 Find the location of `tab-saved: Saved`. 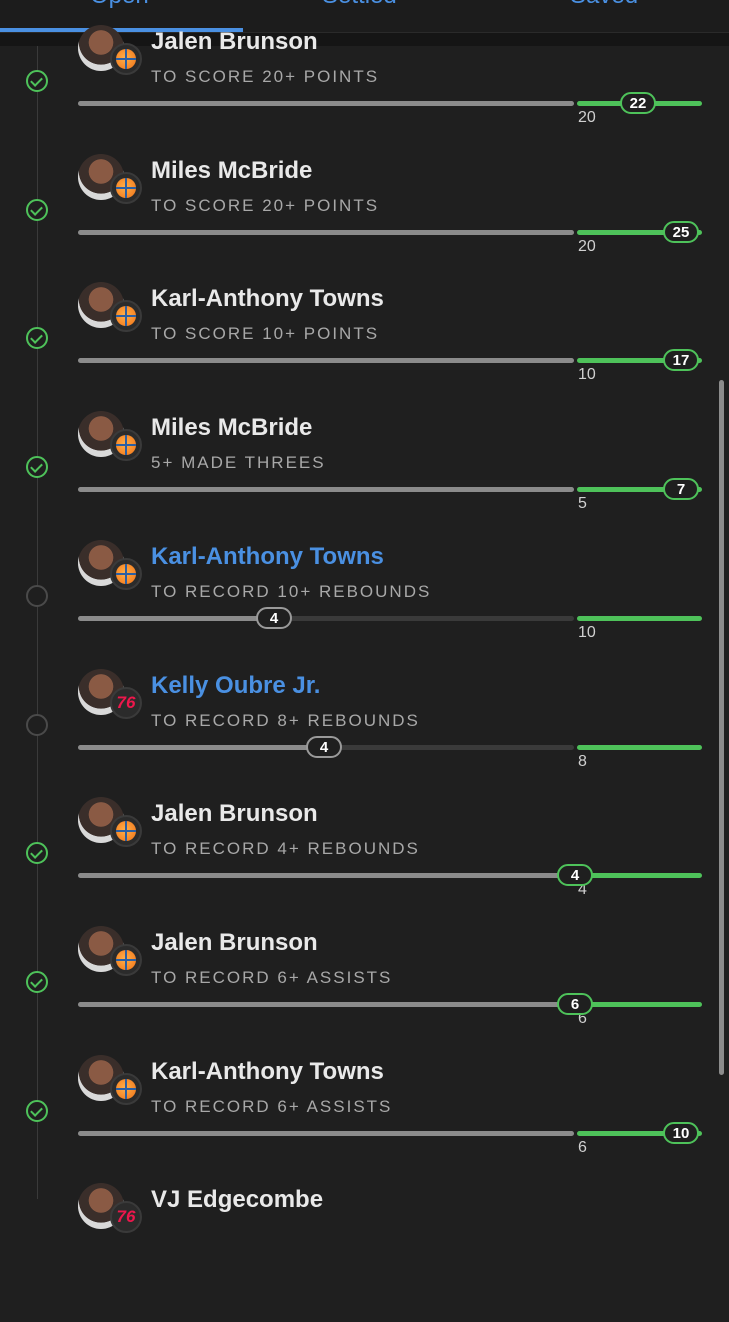

tab-saved: Saved is located at coordinates (604, 5).